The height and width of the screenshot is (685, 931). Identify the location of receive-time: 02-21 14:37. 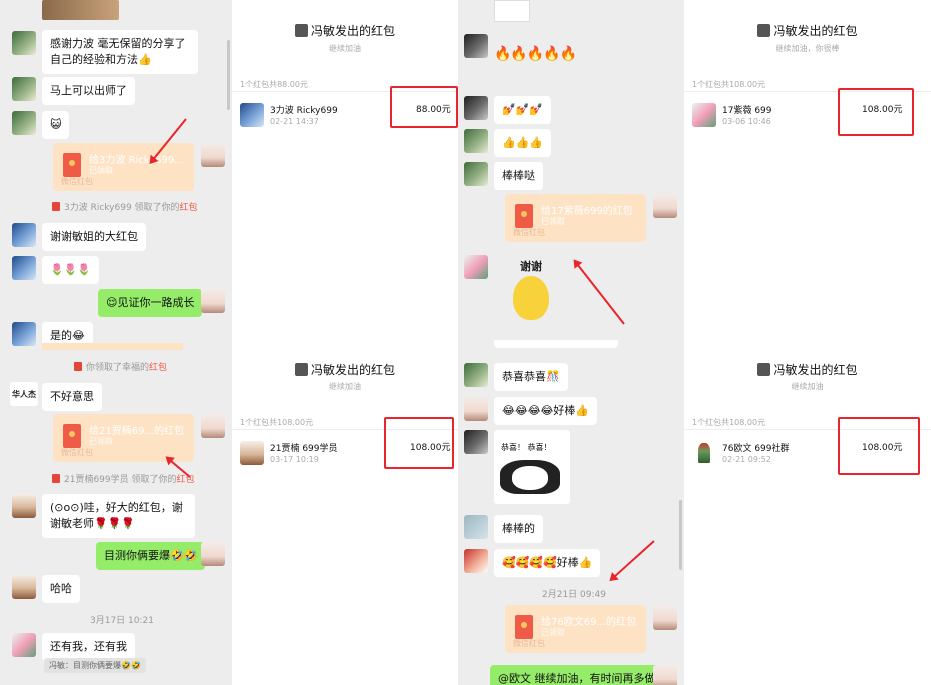
(294, 121).